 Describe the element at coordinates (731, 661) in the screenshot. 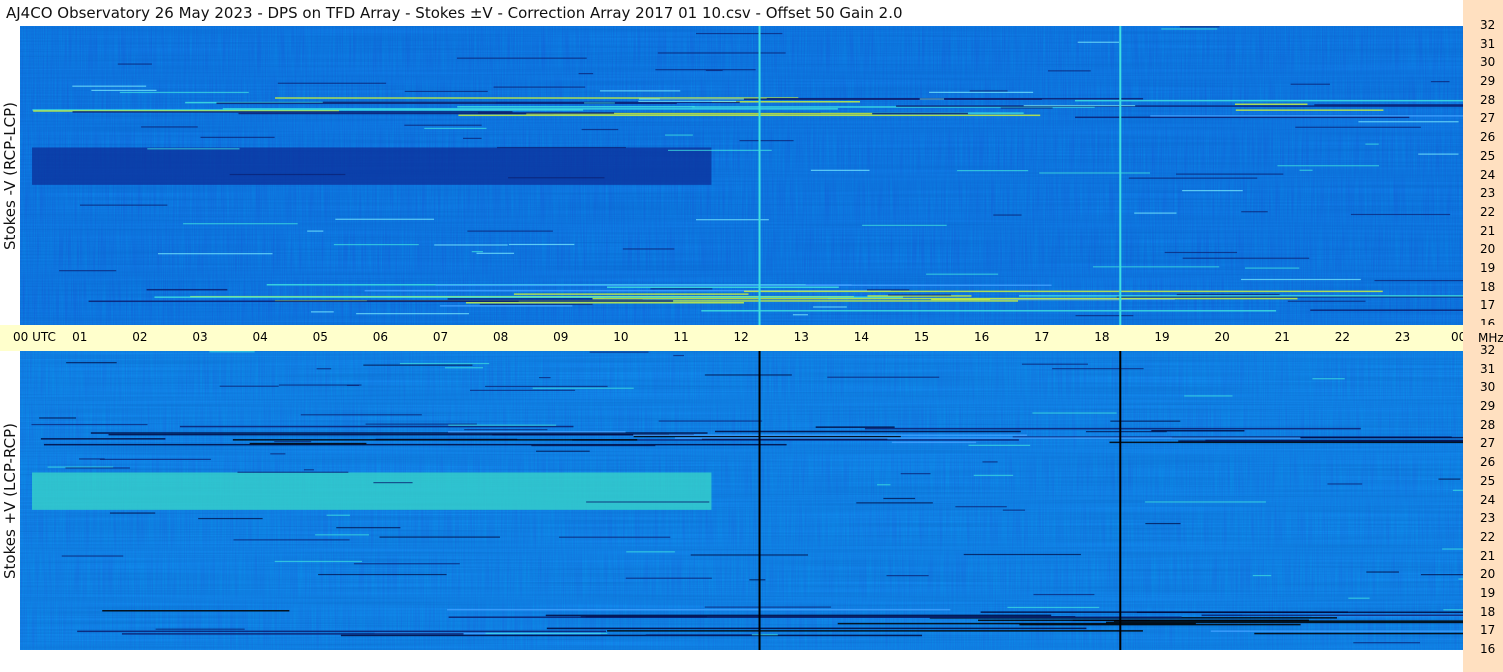

I see `footer-strip` at that location.